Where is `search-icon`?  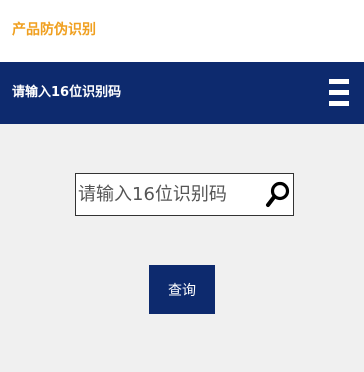
search-icon is located at coordinates (278, 195).